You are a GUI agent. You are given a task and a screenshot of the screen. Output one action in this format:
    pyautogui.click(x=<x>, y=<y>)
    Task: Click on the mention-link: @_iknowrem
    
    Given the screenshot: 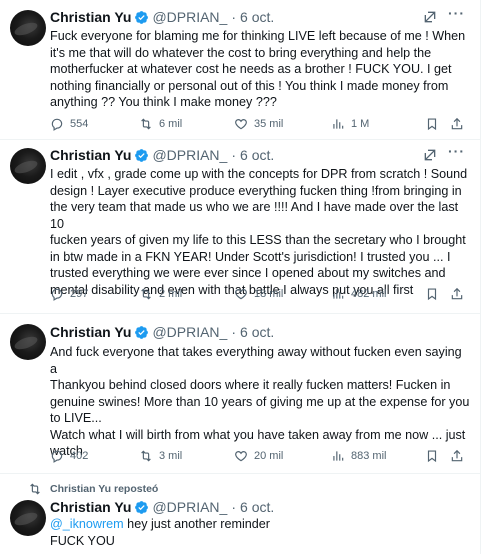 What is the action you would take?
    pyautogui.click(x=87, y=524)
    